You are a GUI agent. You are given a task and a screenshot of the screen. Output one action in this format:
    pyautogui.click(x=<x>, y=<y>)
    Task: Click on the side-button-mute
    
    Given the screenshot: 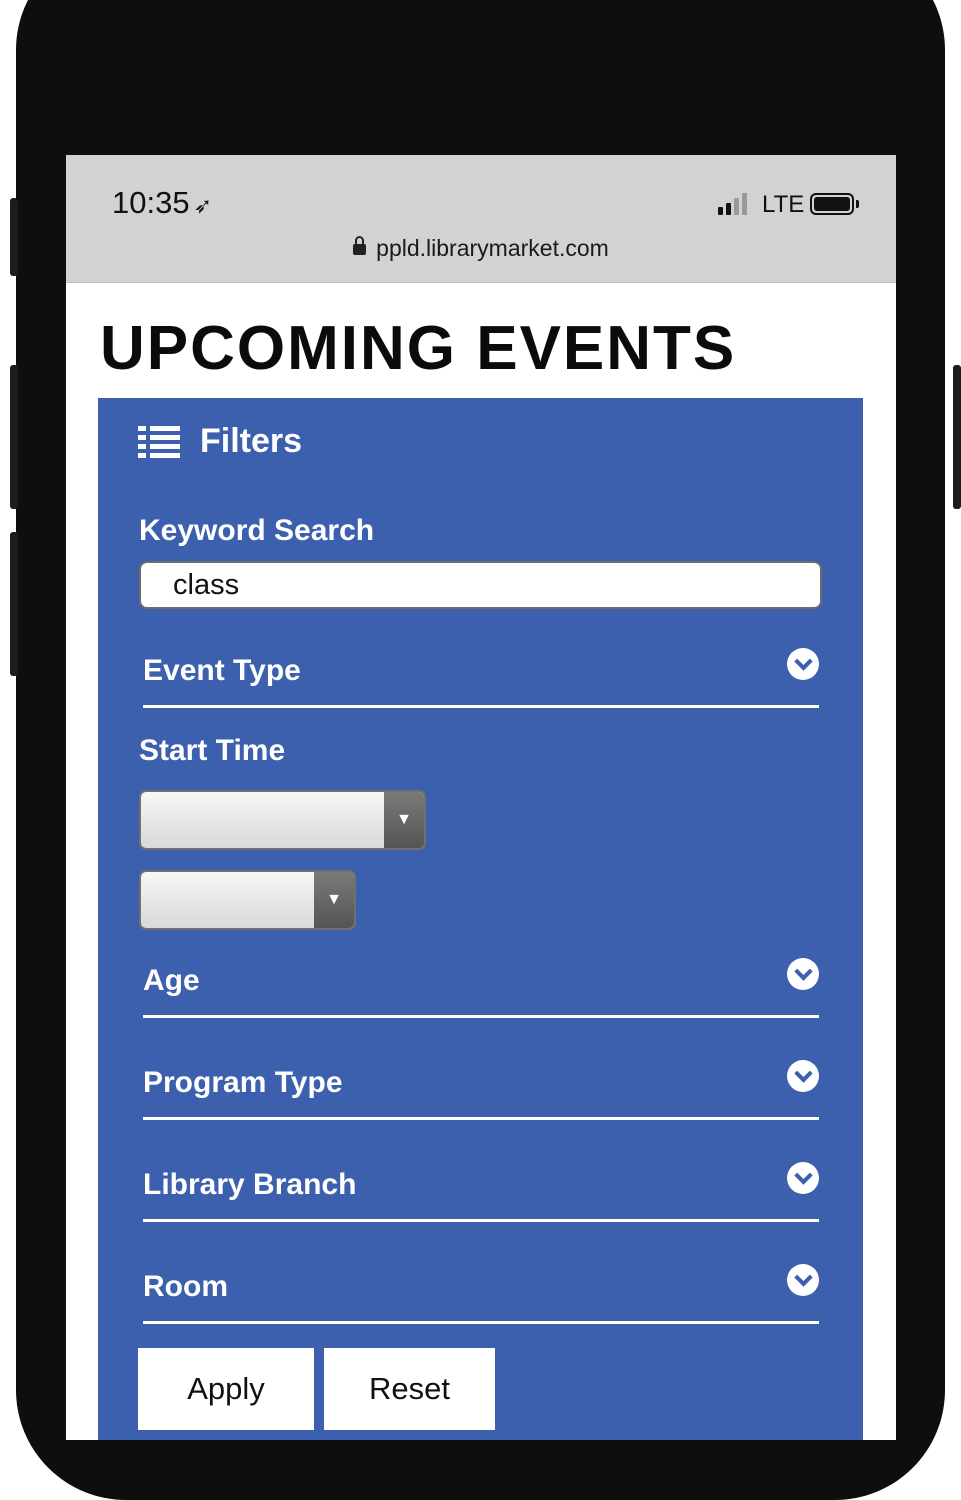 What is the action you would take?
    pyautogui.click(x=14, y=237)
    